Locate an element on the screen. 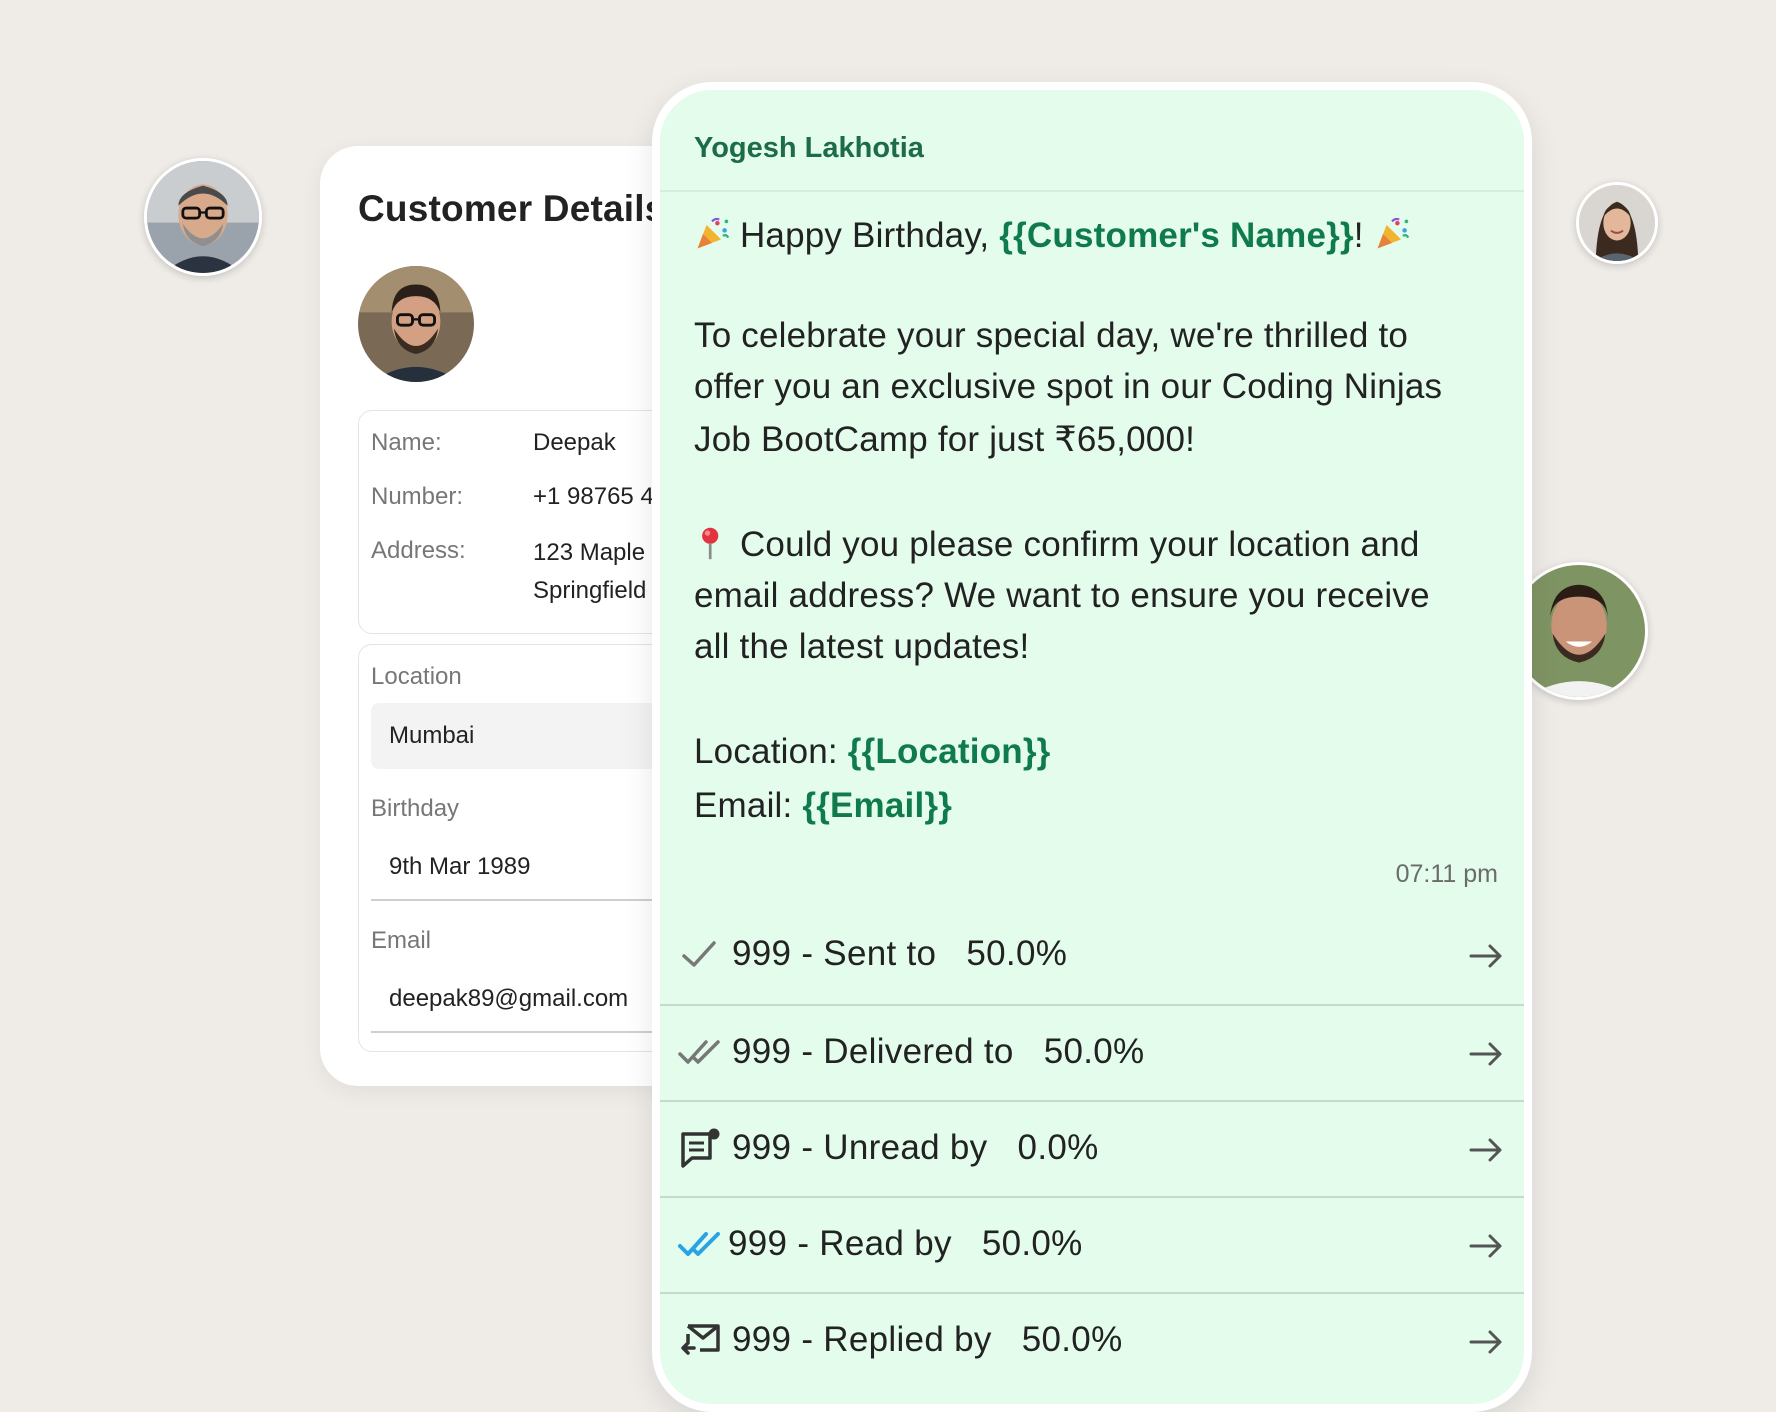 Image resolution: width=1776 pixels, height=1412 pixels. name-value: Deepak is located at coordinates (574, 442).